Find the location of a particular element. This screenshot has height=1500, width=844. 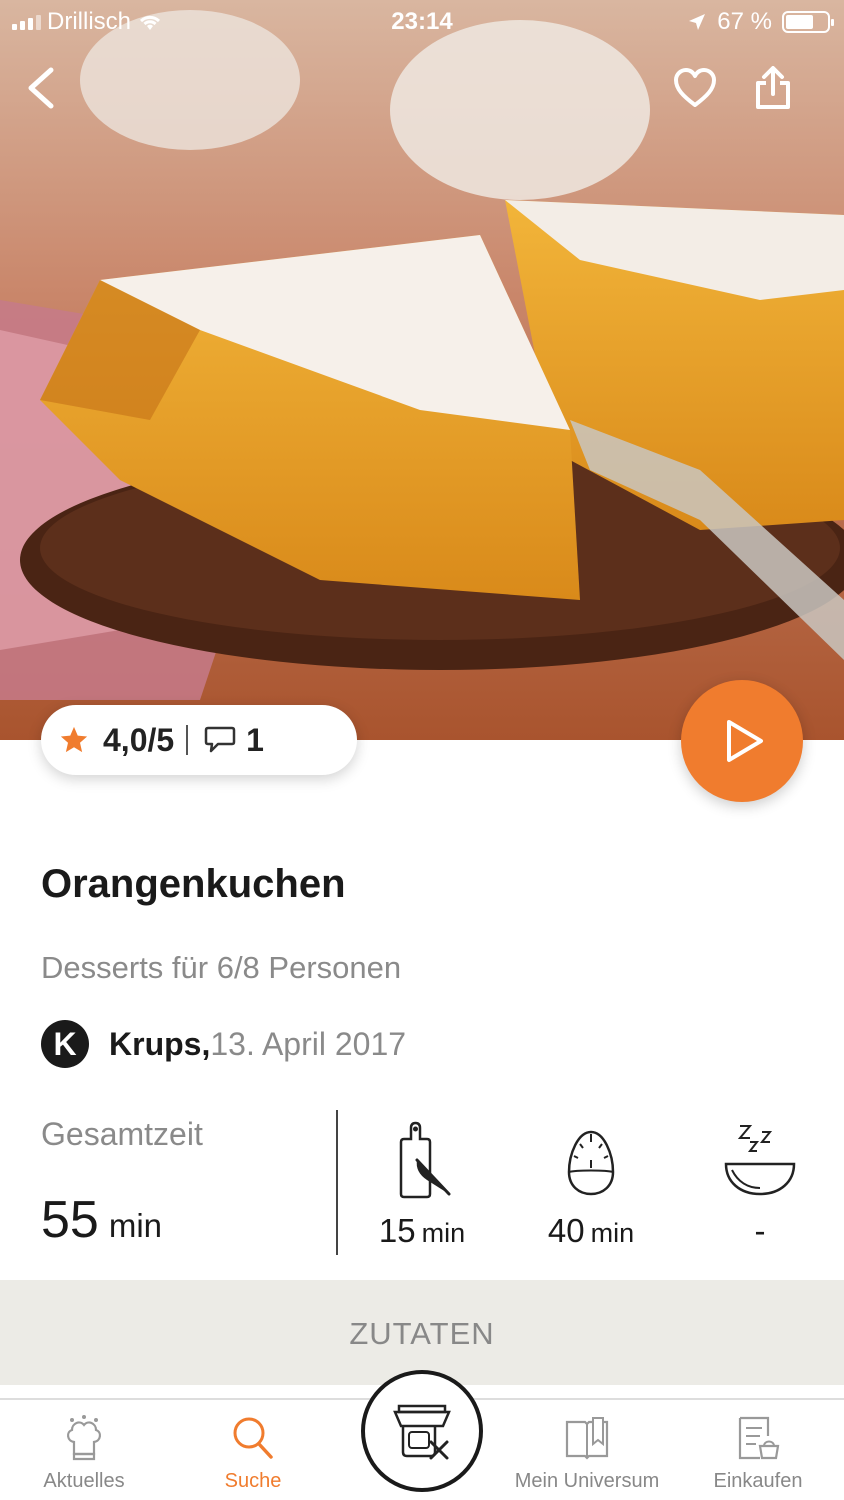

status-bar: Drillisch 23:14 67 % is located at coordinates (422, 20).